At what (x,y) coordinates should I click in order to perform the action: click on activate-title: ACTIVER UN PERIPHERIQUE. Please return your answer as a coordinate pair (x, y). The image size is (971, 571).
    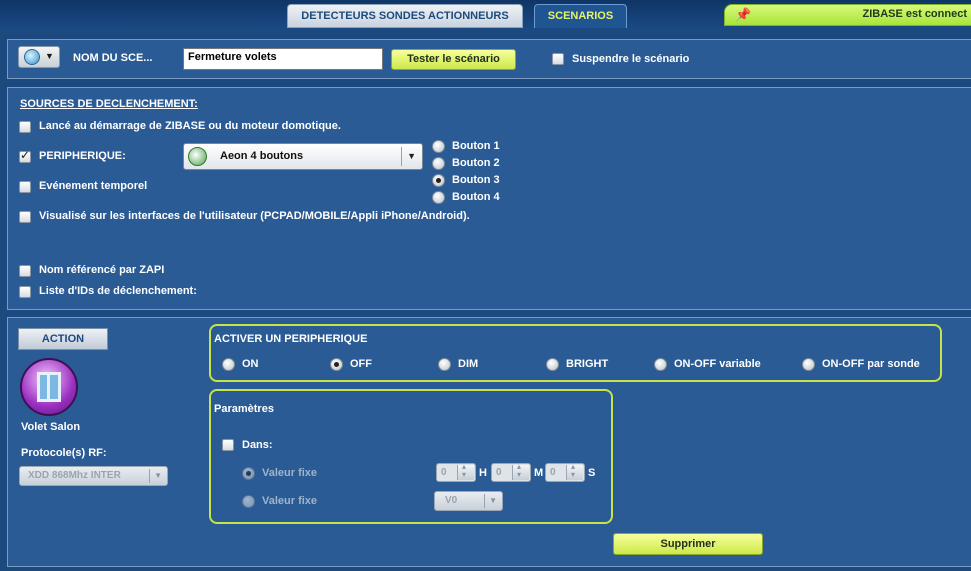
    Looking at the image, I should click on (291, 339).